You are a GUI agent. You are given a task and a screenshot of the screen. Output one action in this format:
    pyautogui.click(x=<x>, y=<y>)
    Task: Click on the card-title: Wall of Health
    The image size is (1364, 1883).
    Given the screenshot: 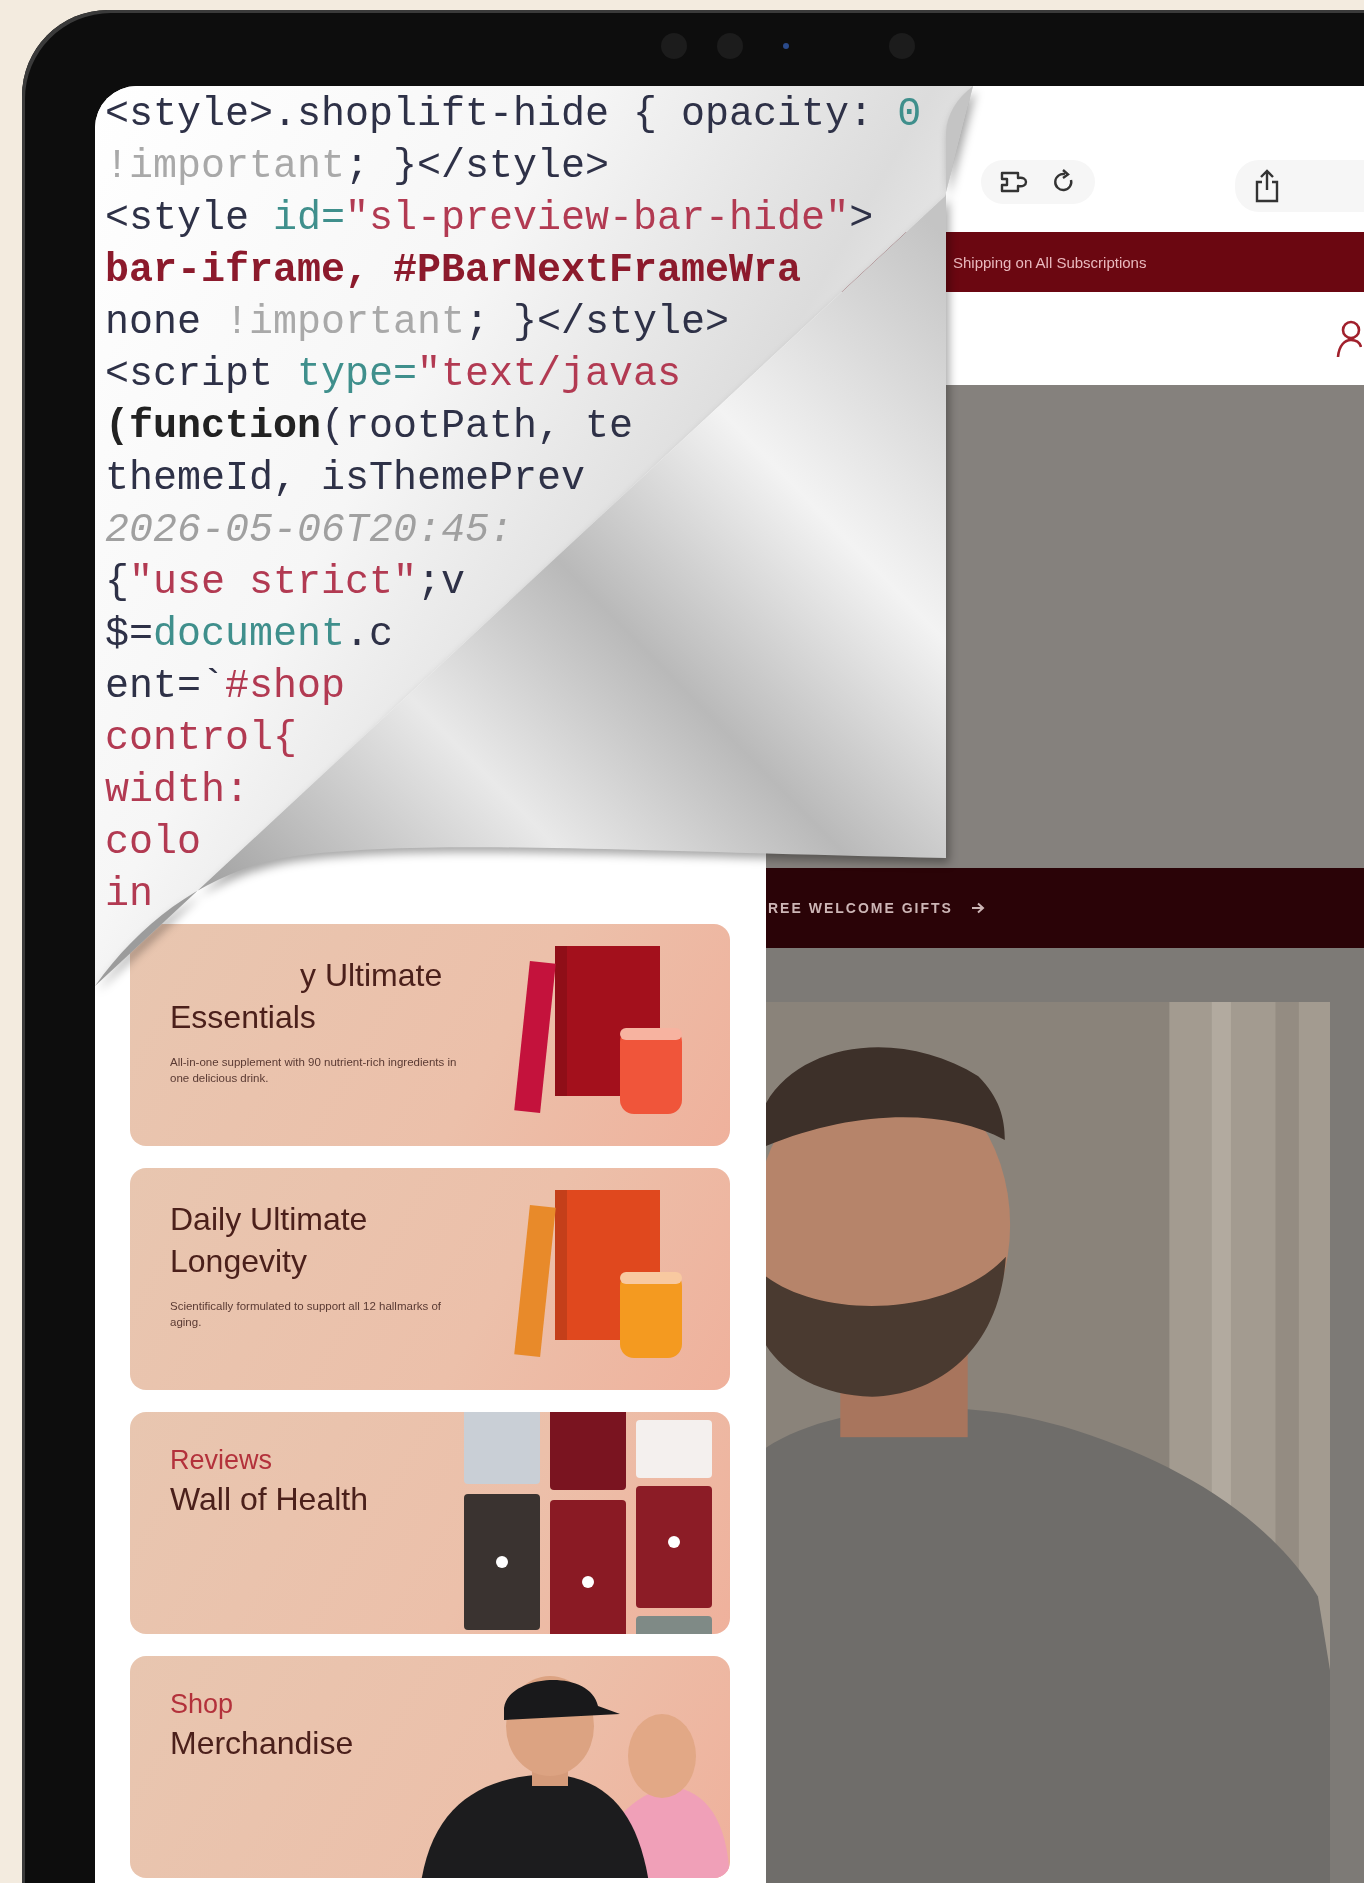 What is the action you would take?
    pyautogui.click(x=269, y=1499)
    